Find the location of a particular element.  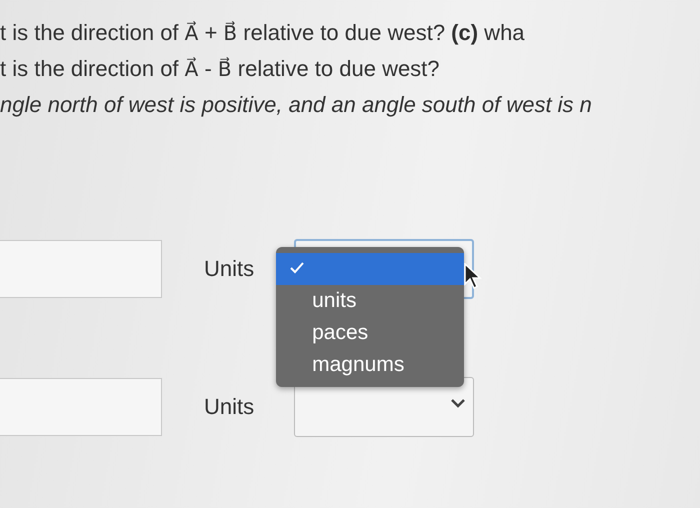

checkmark-icon is located at coordinates (297, 268).